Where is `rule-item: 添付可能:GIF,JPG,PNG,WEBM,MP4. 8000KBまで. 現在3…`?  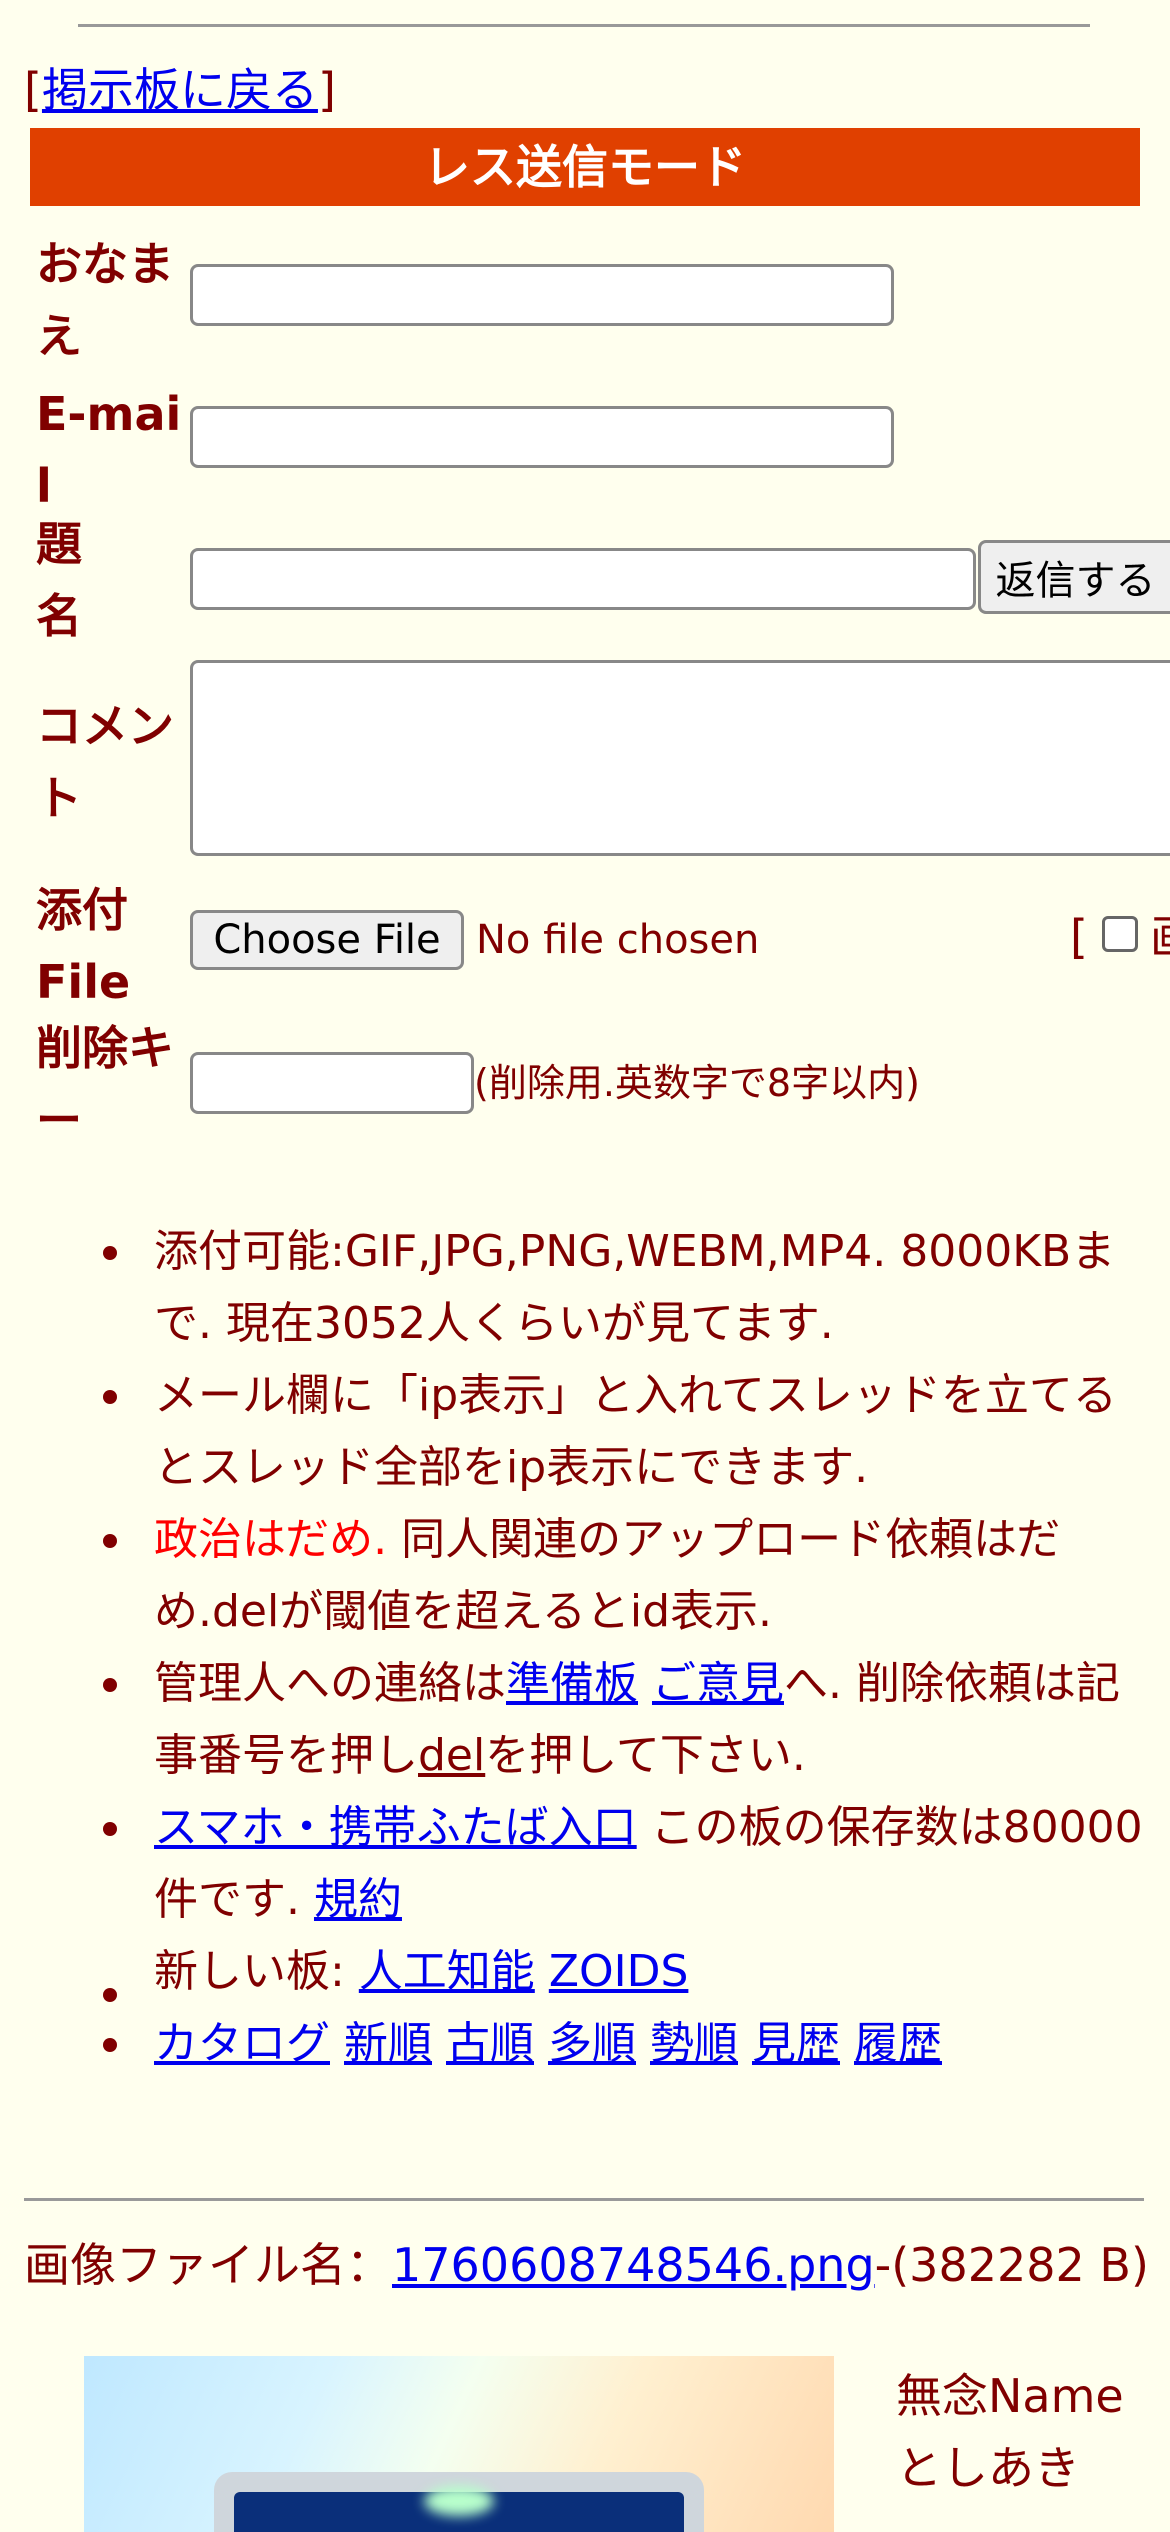 rule-item: 添付可能:GIF,JPG,PNG,WEBM,MP4. 8000KBまで. 現在3… is located at coordinates (585, 1288).